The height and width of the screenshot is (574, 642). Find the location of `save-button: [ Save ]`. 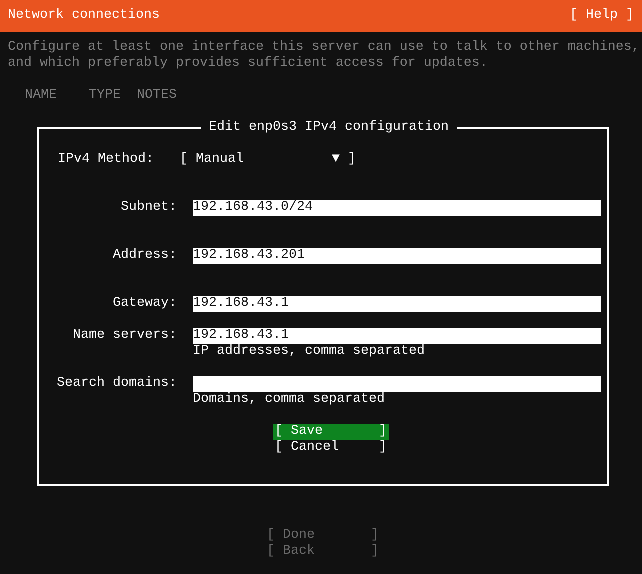

save-button: [ Save ] is located at coordinates (331, 432).